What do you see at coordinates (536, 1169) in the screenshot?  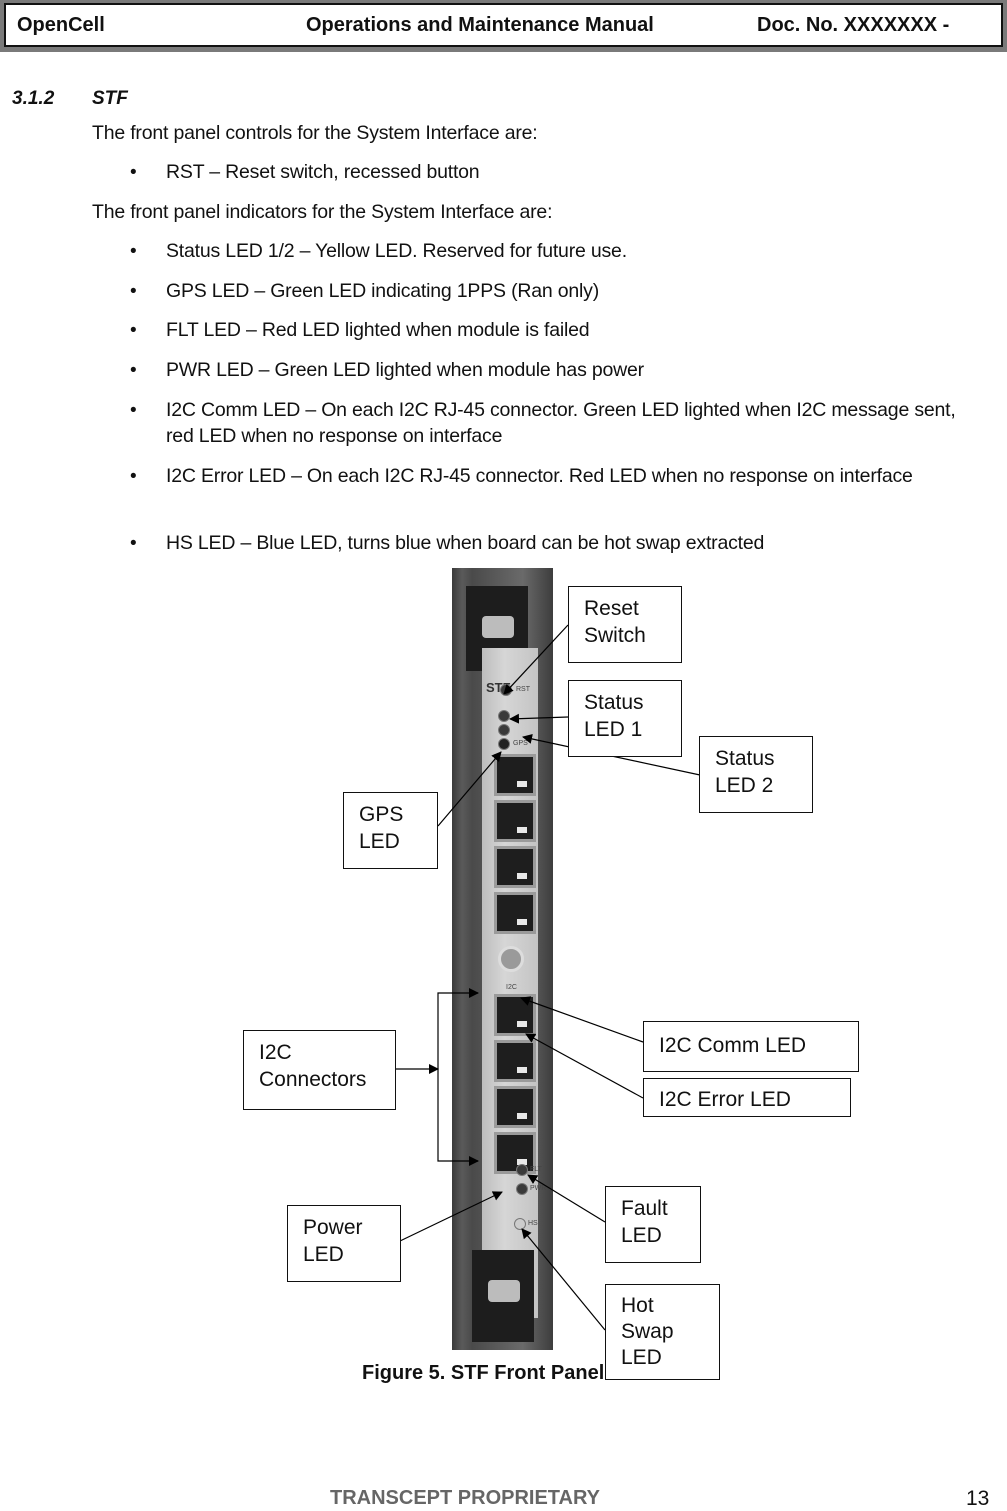 I see `panel-label-flt: FLT` at bounding box center [536, 1169].